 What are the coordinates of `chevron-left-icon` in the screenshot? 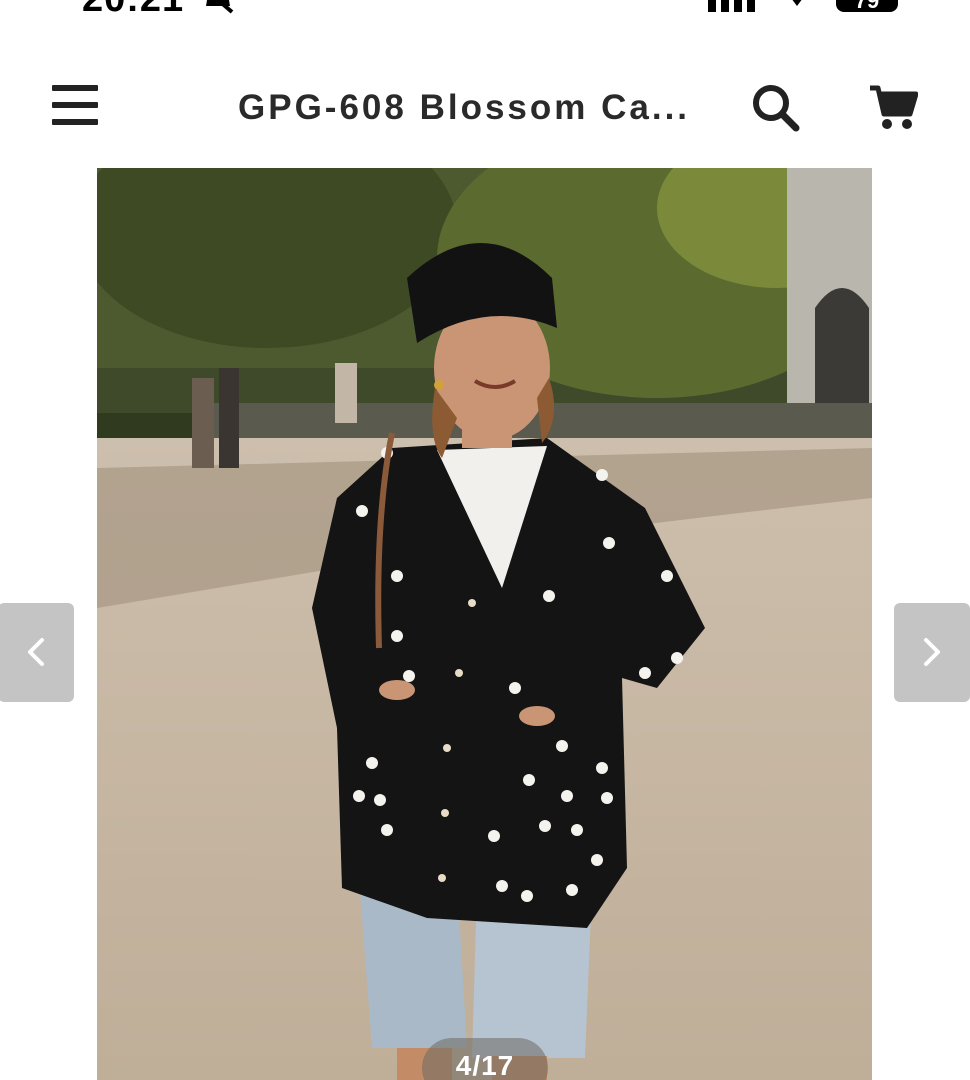 It's located at (36, 652).